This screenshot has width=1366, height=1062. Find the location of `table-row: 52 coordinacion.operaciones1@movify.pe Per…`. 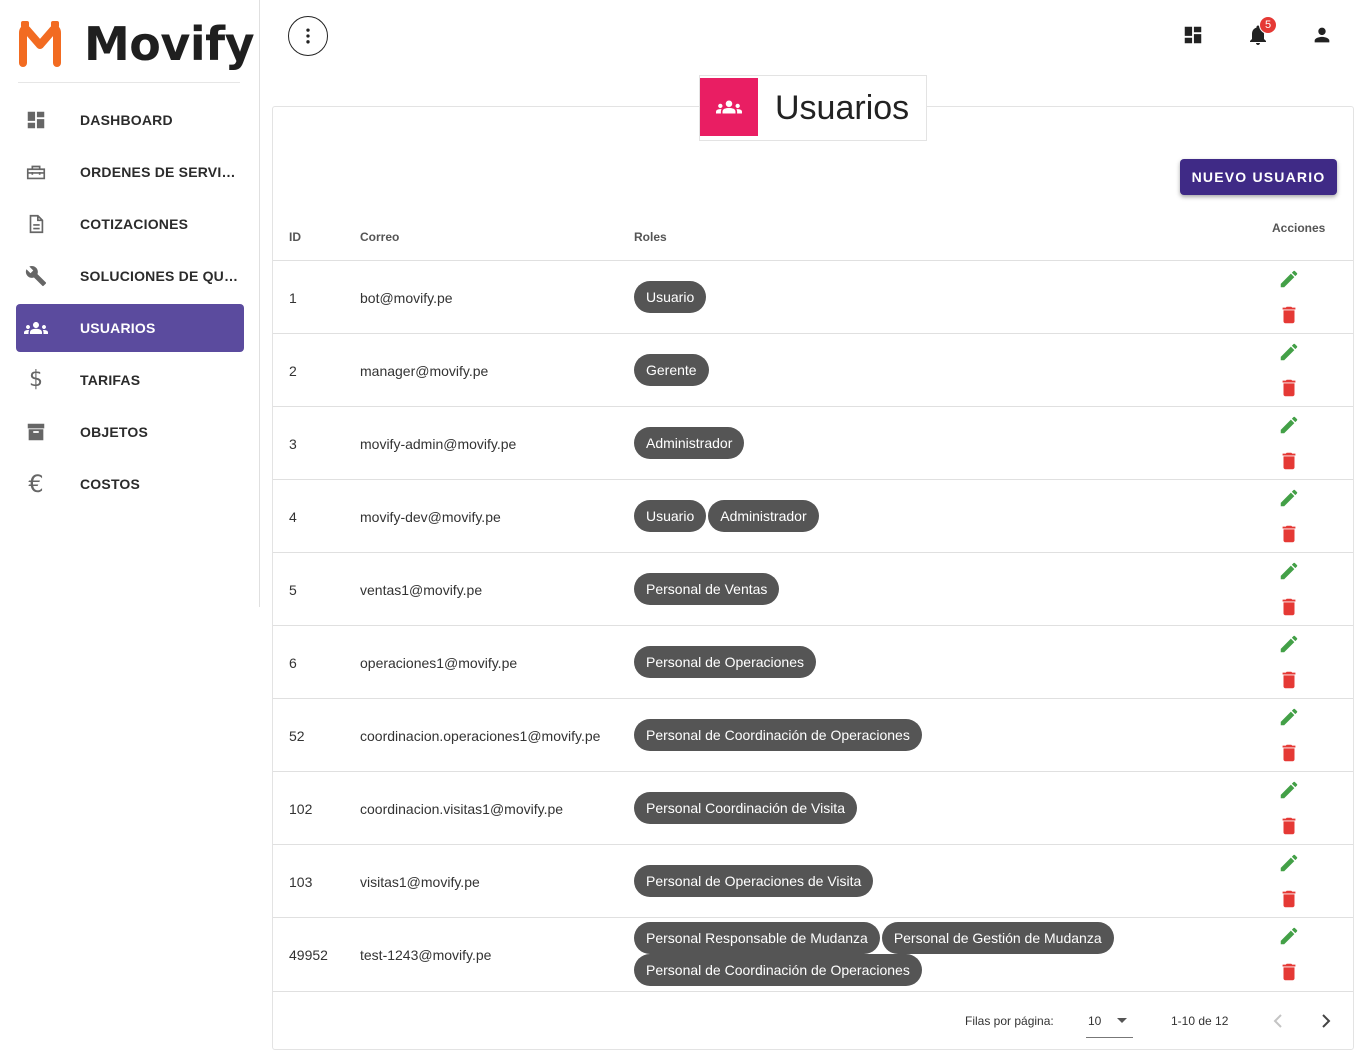

table-row: 52 coordinacion.operaciones1@movify.pe Per… is located at coordinates (813, 734).